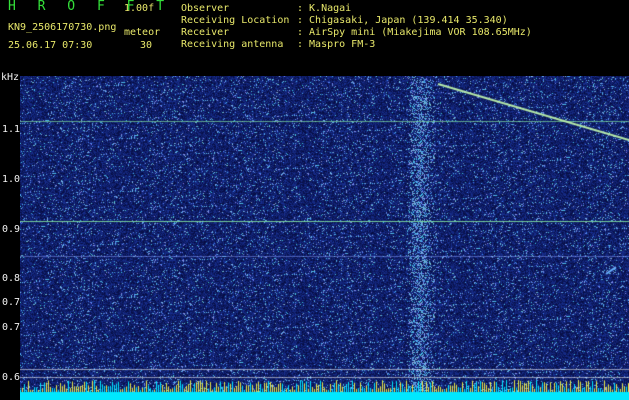  I want to click on y-tick-label: 0.7, so click(11, 327).